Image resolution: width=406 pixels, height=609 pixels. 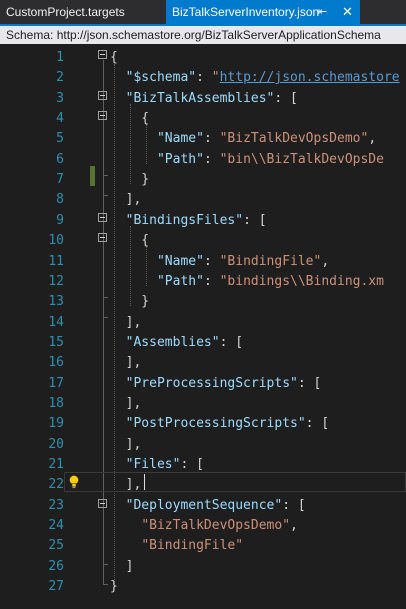 What do you see at coordinates (203, 282) in the screenshot?
I see `code-line: 12 "Path": "bindings\\Binding.xm` at bounding box center [203, 282].